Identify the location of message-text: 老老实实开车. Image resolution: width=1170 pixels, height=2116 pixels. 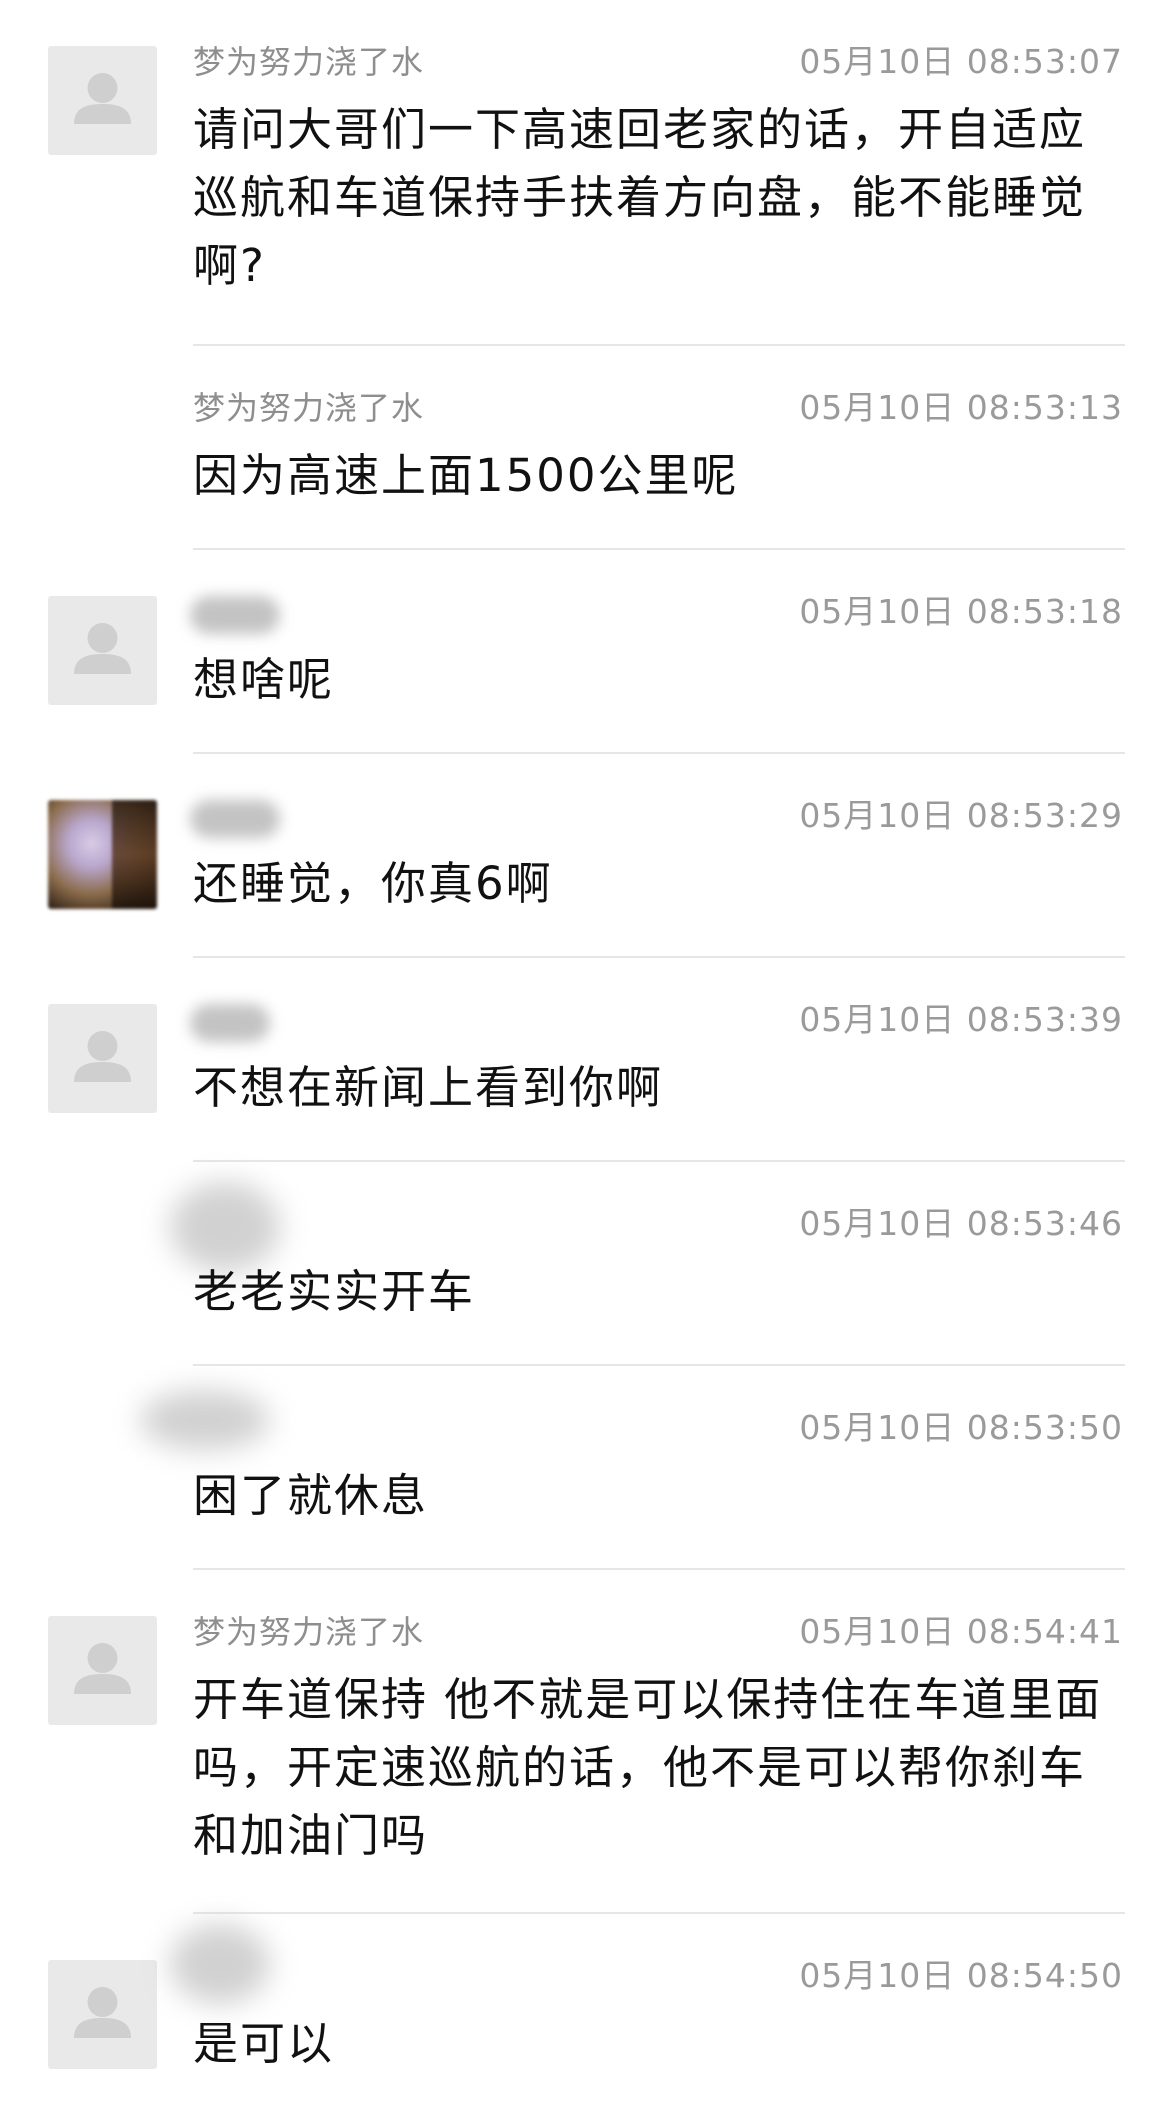
(334, 1291).